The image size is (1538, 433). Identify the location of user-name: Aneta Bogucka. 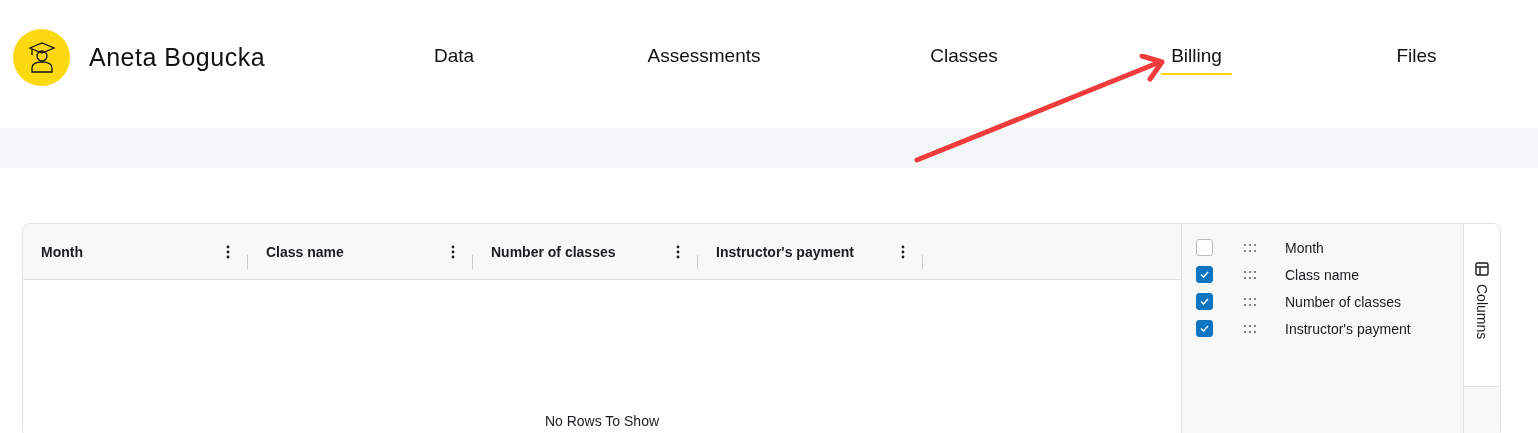
(178, 57).